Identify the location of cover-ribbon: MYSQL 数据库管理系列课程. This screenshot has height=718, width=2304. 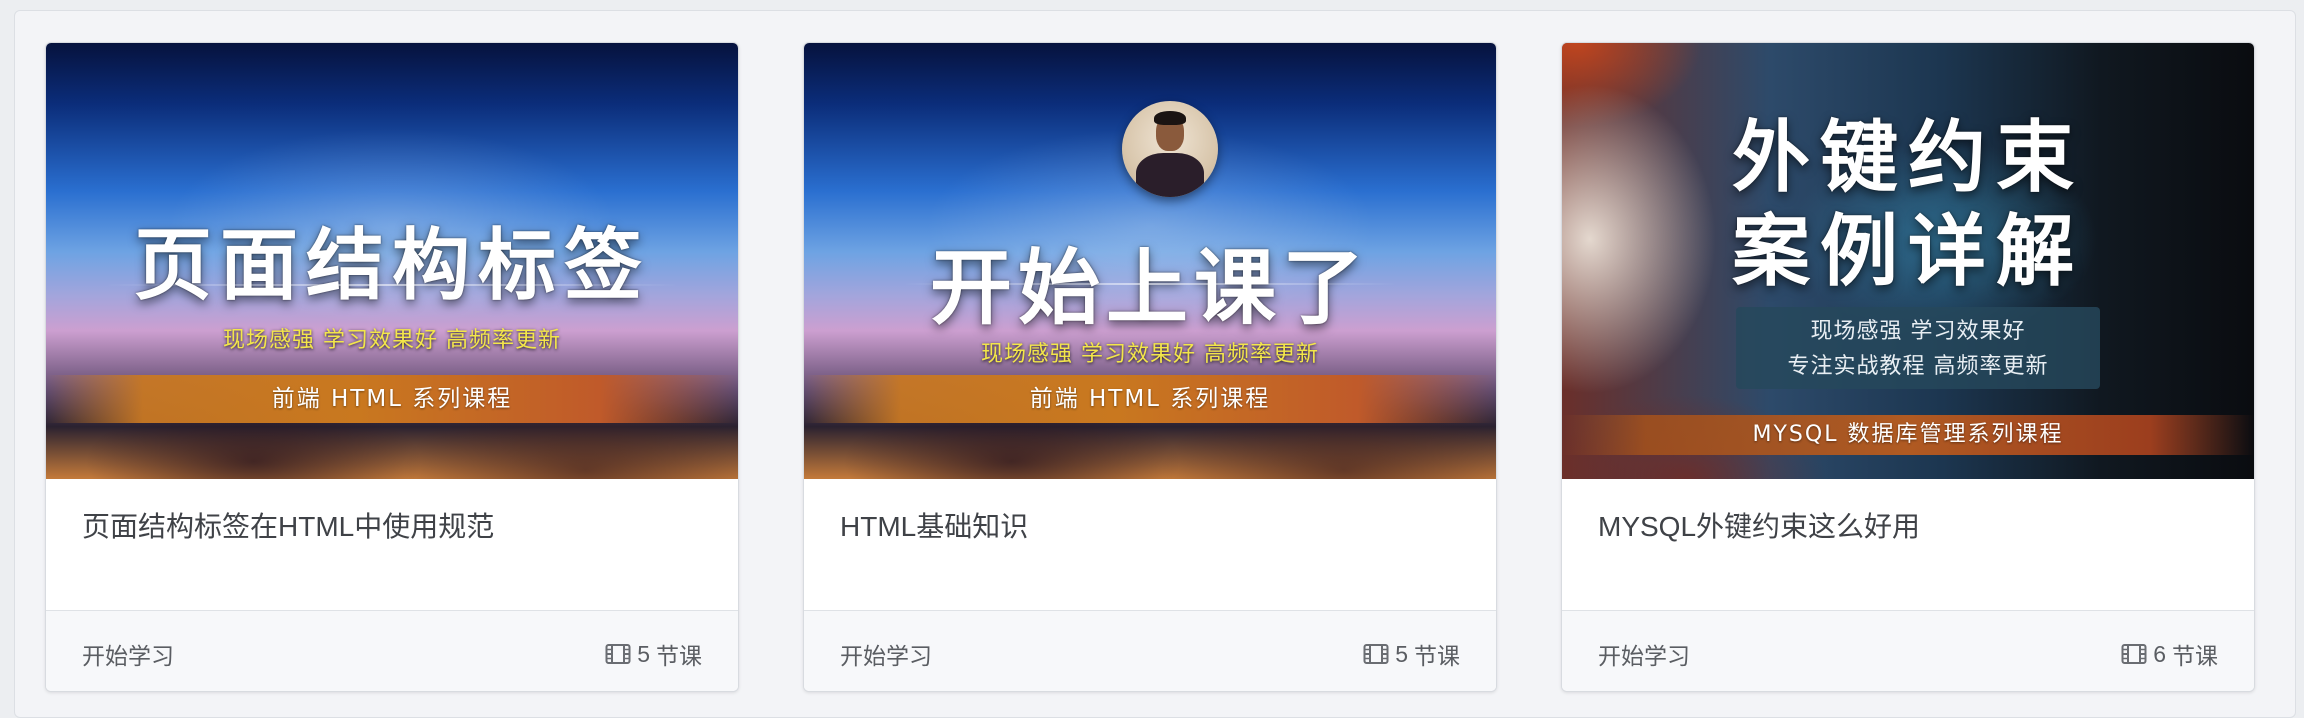
(1908, 435).